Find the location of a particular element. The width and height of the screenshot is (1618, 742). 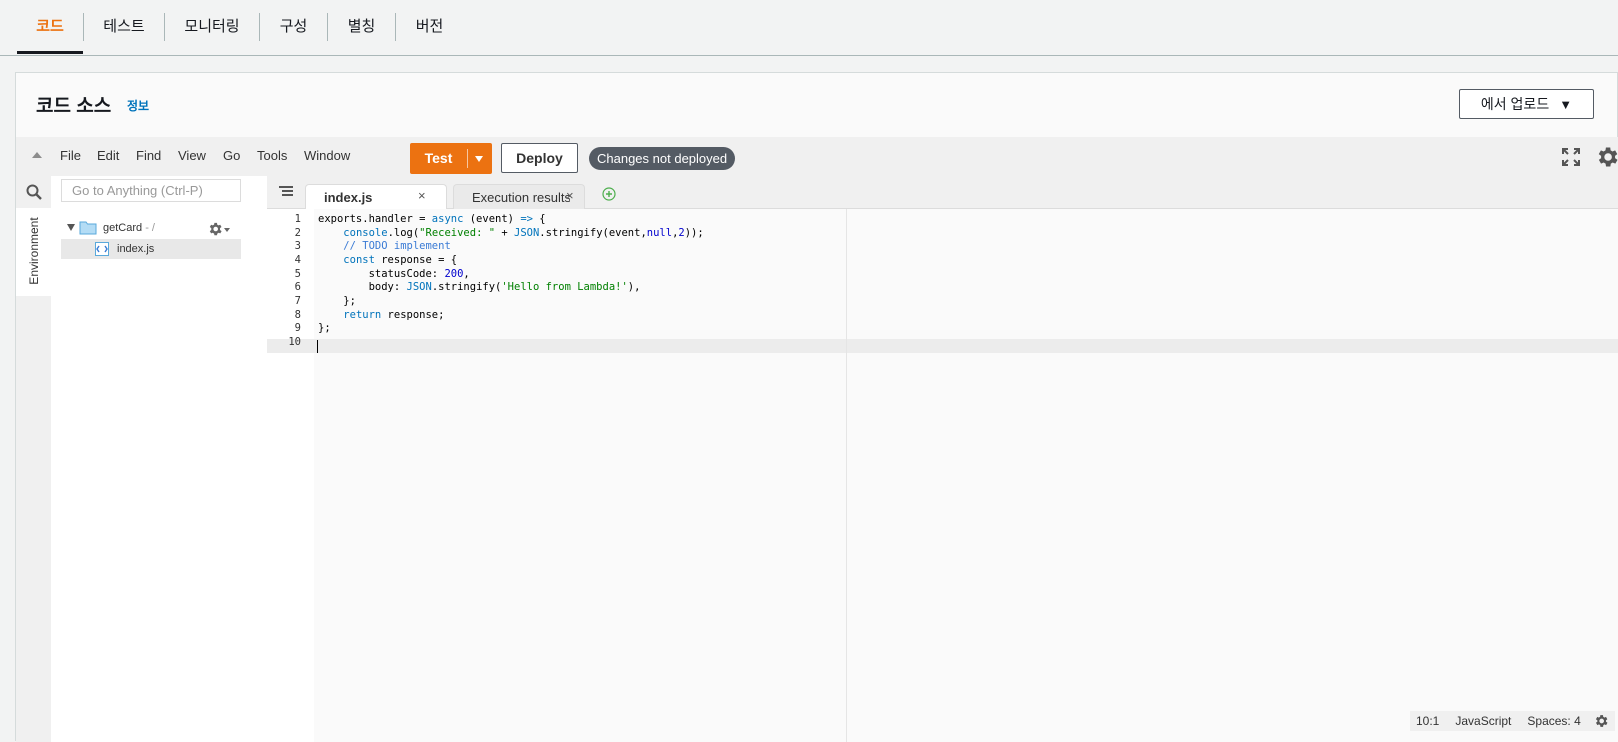

menu-edit: Edit is located at coordinates (108, 155).